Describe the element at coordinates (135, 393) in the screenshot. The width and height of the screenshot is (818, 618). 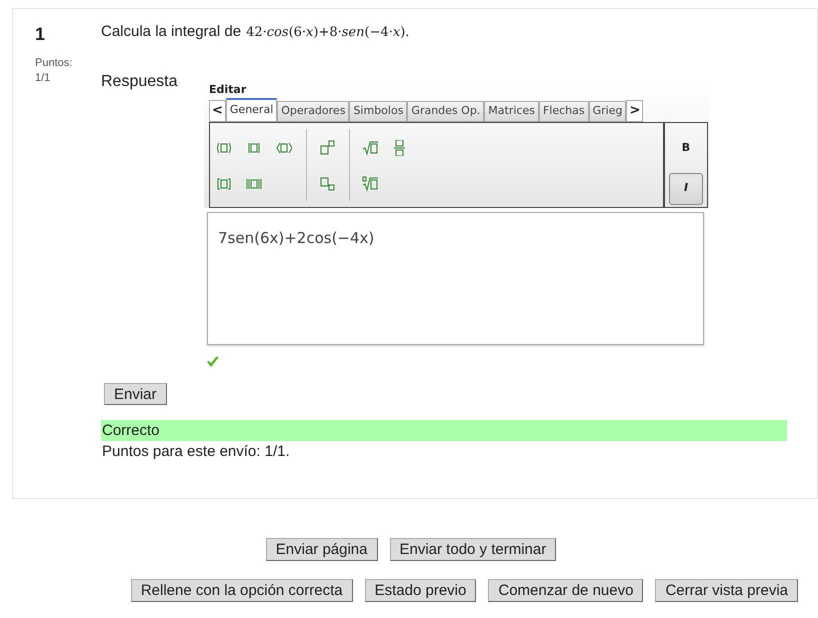
I see `submit-button: Enviar` at that location.